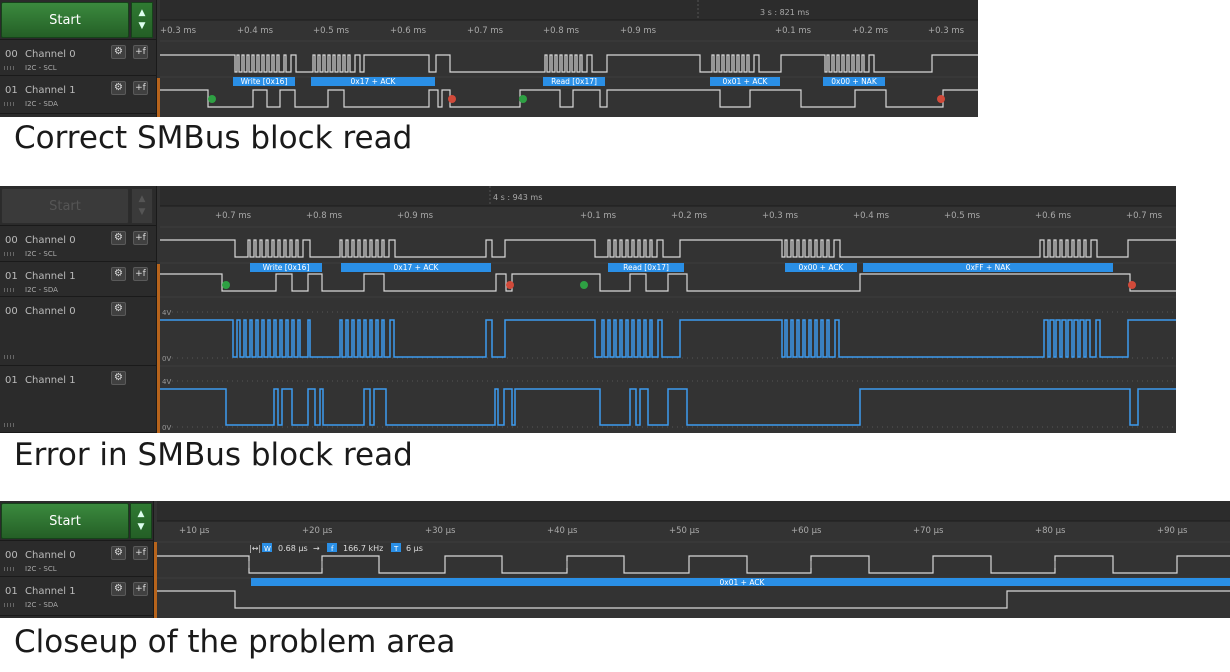 The image size is (1230, 672). Describe the element at coordinates (684, 531) in the screenshot. I see `time-tick: +50 µs` at that location.